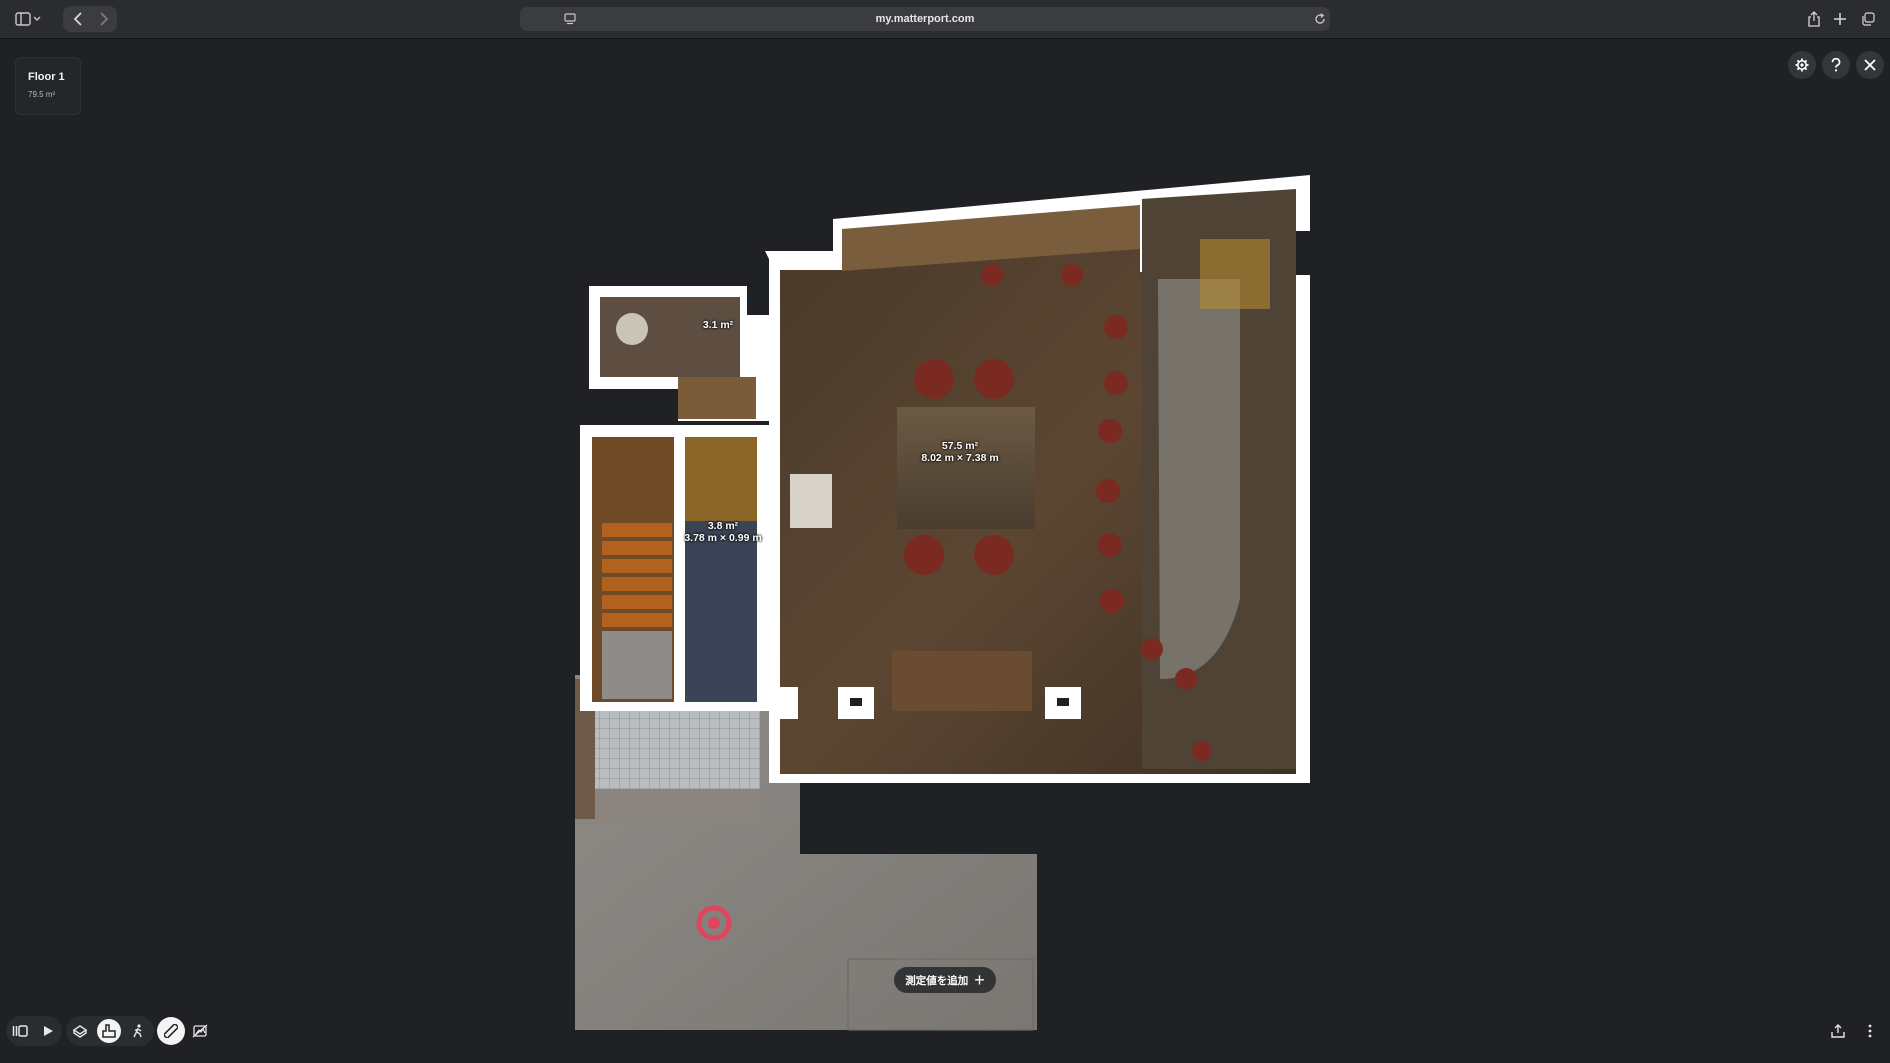 The image size is (1890, 1063). What do you see at coordinates (46, 77) in the screenshot?
I see `floor-name: Floor 1` at bounding box center [46, 77].